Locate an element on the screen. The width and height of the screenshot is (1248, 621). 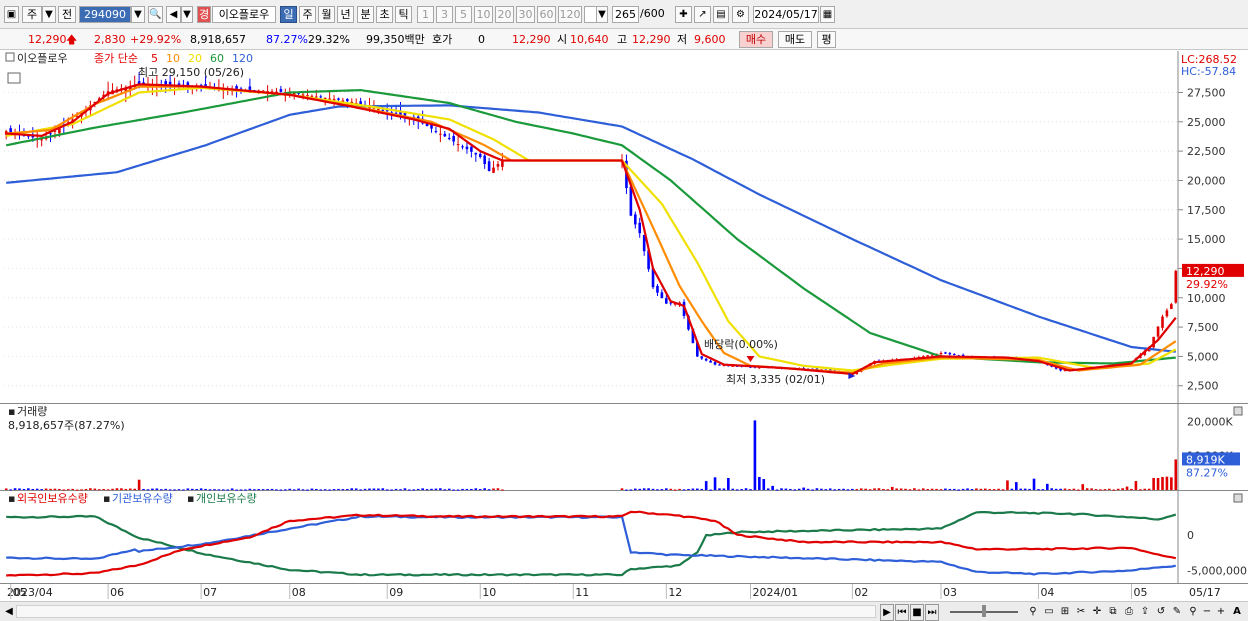
print-icon: ⎙ is located at coordinates (1129, 611).